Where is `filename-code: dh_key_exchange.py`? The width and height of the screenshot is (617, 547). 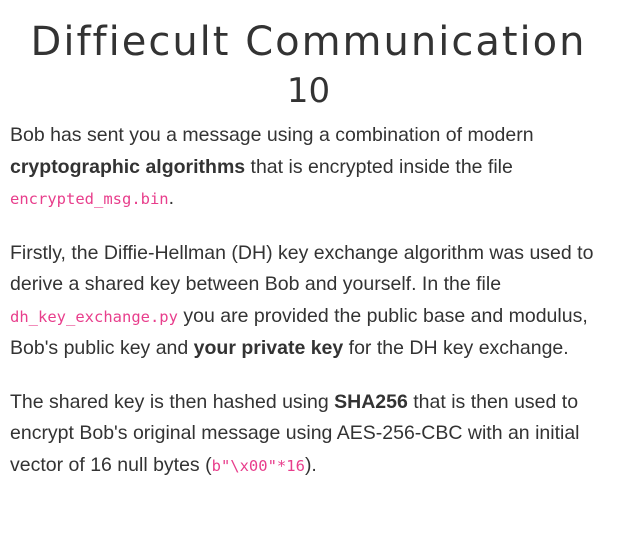
filename-code: dh_key_exchange.py is located at coordinates (94, 316).